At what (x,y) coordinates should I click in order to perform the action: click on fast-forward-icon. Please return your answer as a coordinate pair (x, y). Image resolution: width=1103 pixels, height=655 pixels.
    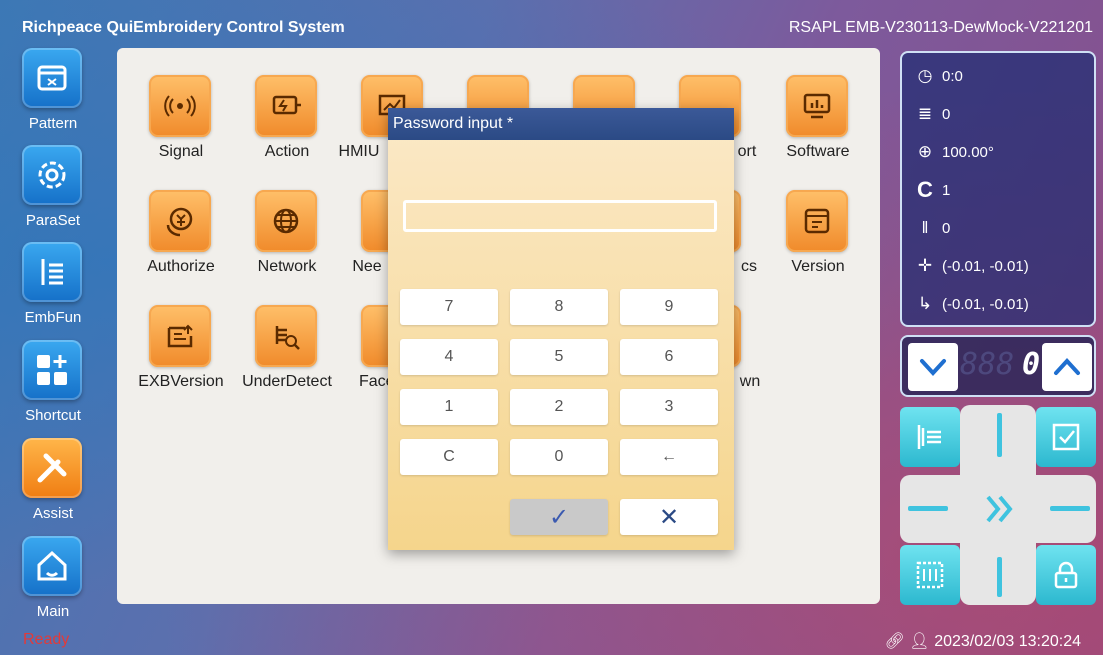
    Looking at the image, I should click on (1000, 509).